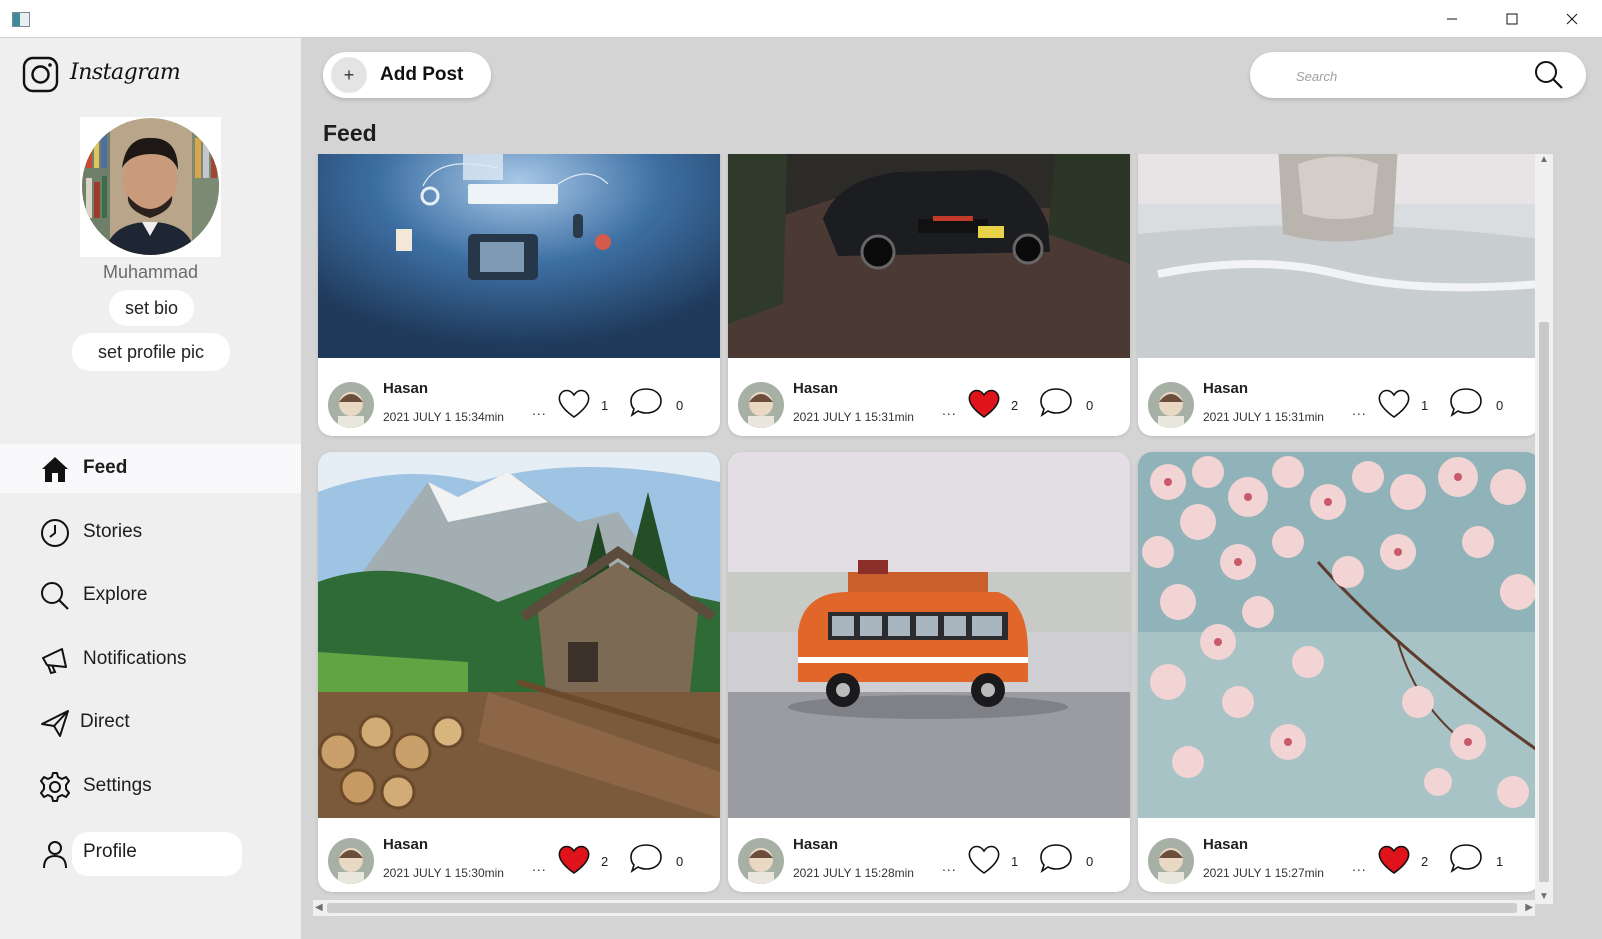 Image resolution: width=1602 pixels, height=939 pixels. Describe the element at coordinates (150, 532) in the screenshot. I see `nav-item-stories: Stories` at that location.